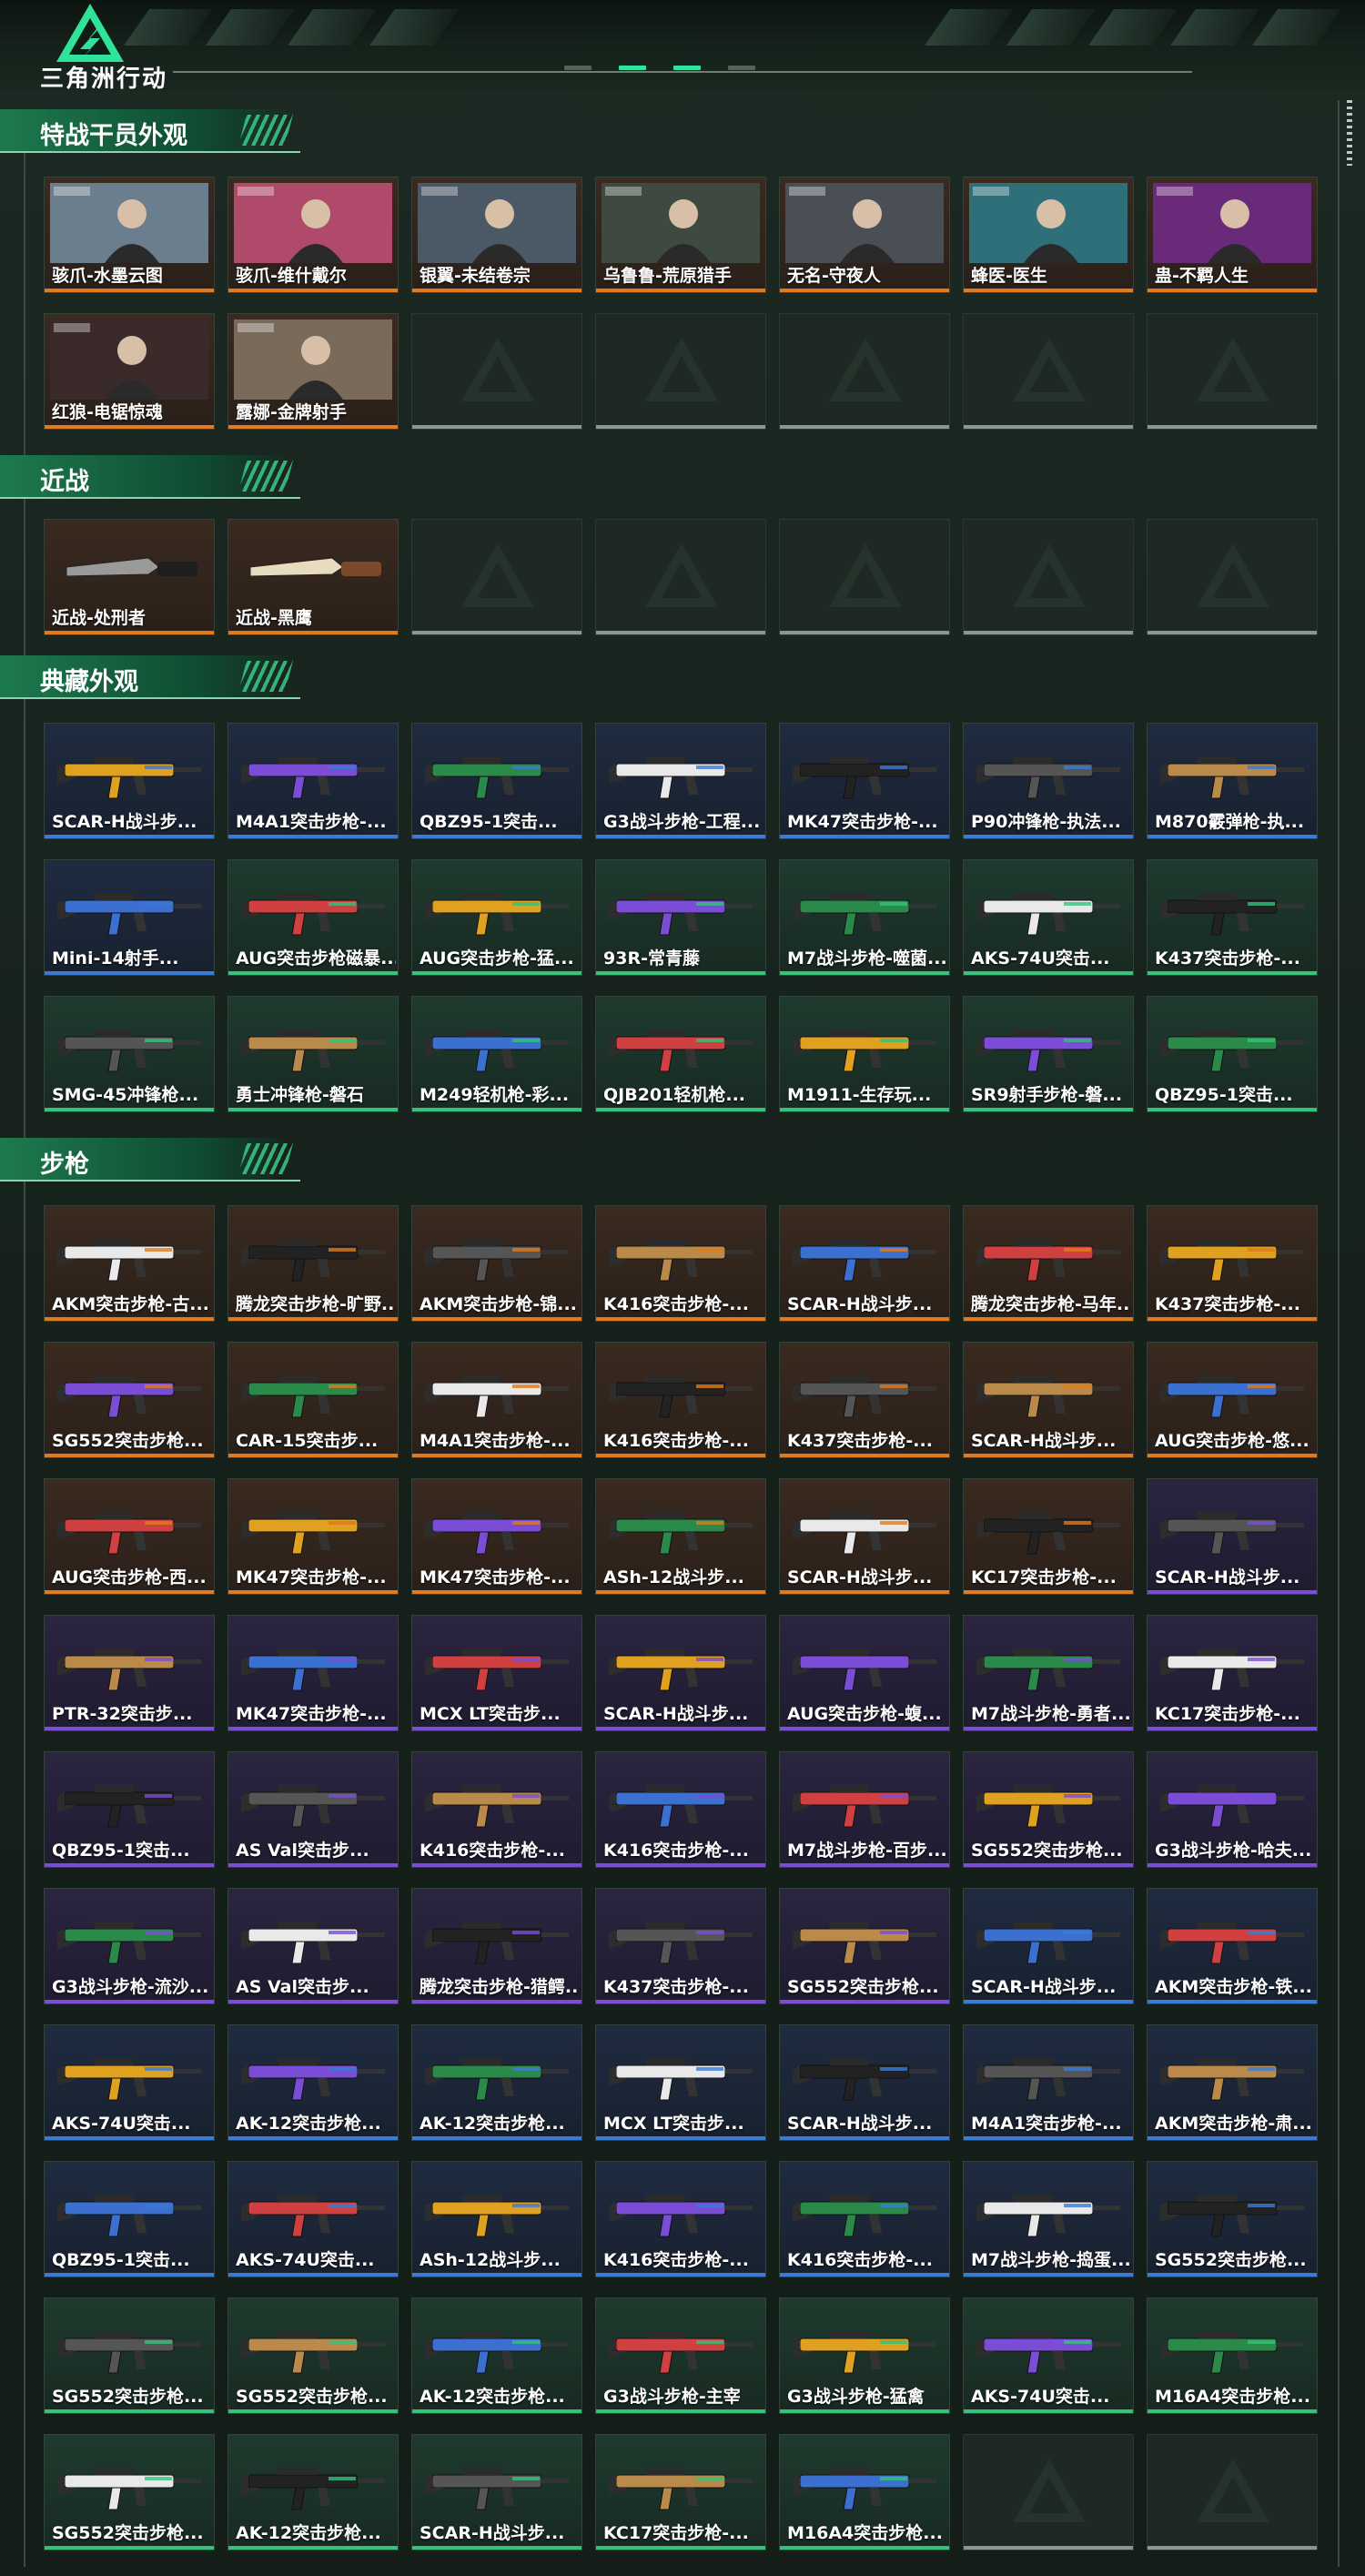 This screenshot has height=2576, width=1365. Describe the element at coordinates (314, 235) in the screenshot. I see `item-card: 骇爪-维什戴尔` at that location.